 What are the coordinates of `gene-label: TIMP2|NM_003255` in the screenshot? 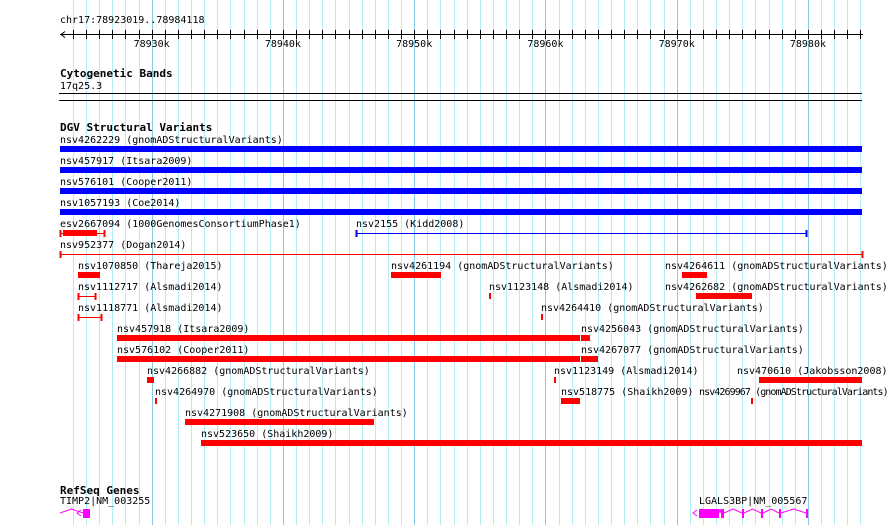 It's located at (105, 501).